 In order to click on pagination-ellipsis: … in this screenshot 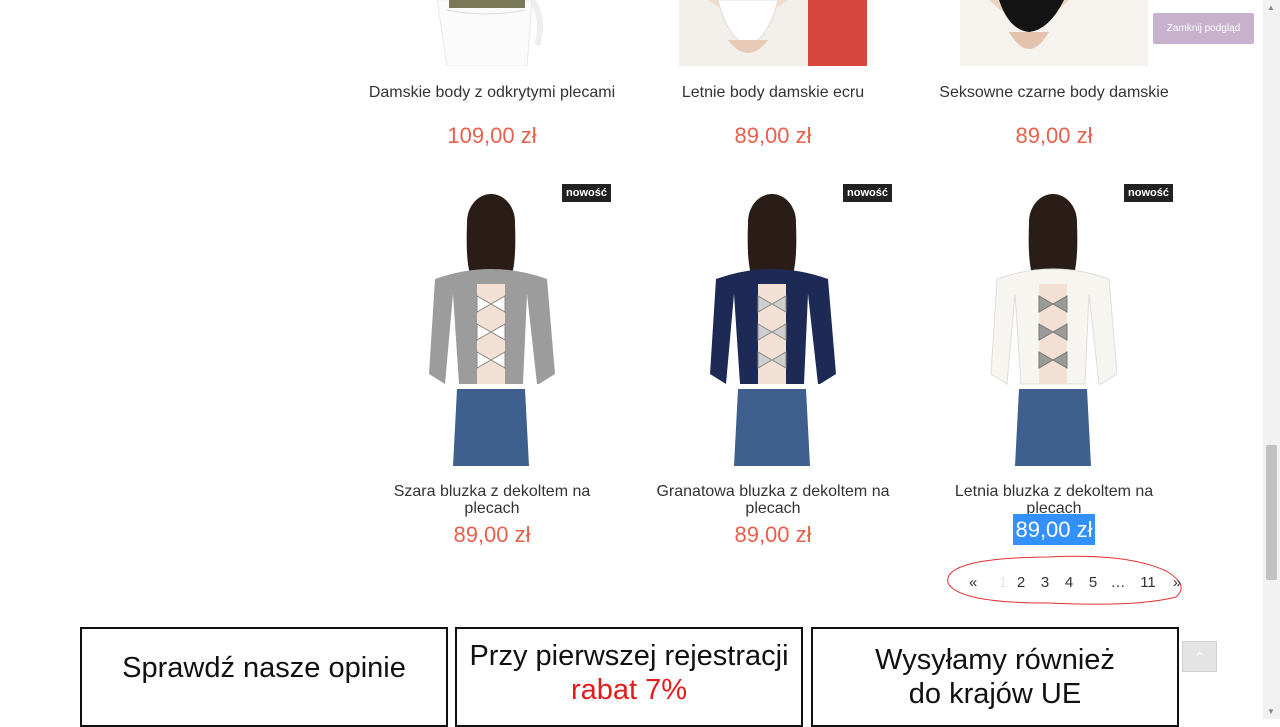, I will do `click(1118, 582)`.